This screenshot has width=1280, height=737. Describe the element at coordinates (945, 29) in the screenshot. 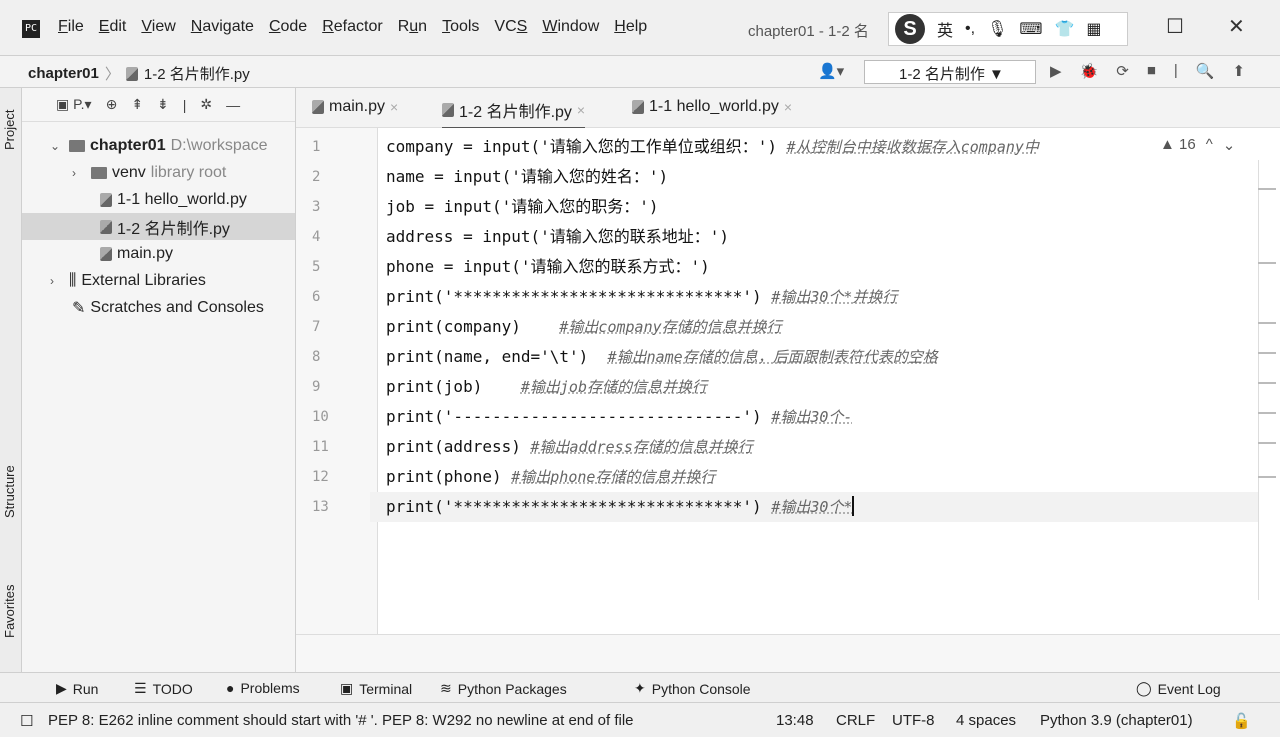

I see `ime-language-toggle: 英` at that location.